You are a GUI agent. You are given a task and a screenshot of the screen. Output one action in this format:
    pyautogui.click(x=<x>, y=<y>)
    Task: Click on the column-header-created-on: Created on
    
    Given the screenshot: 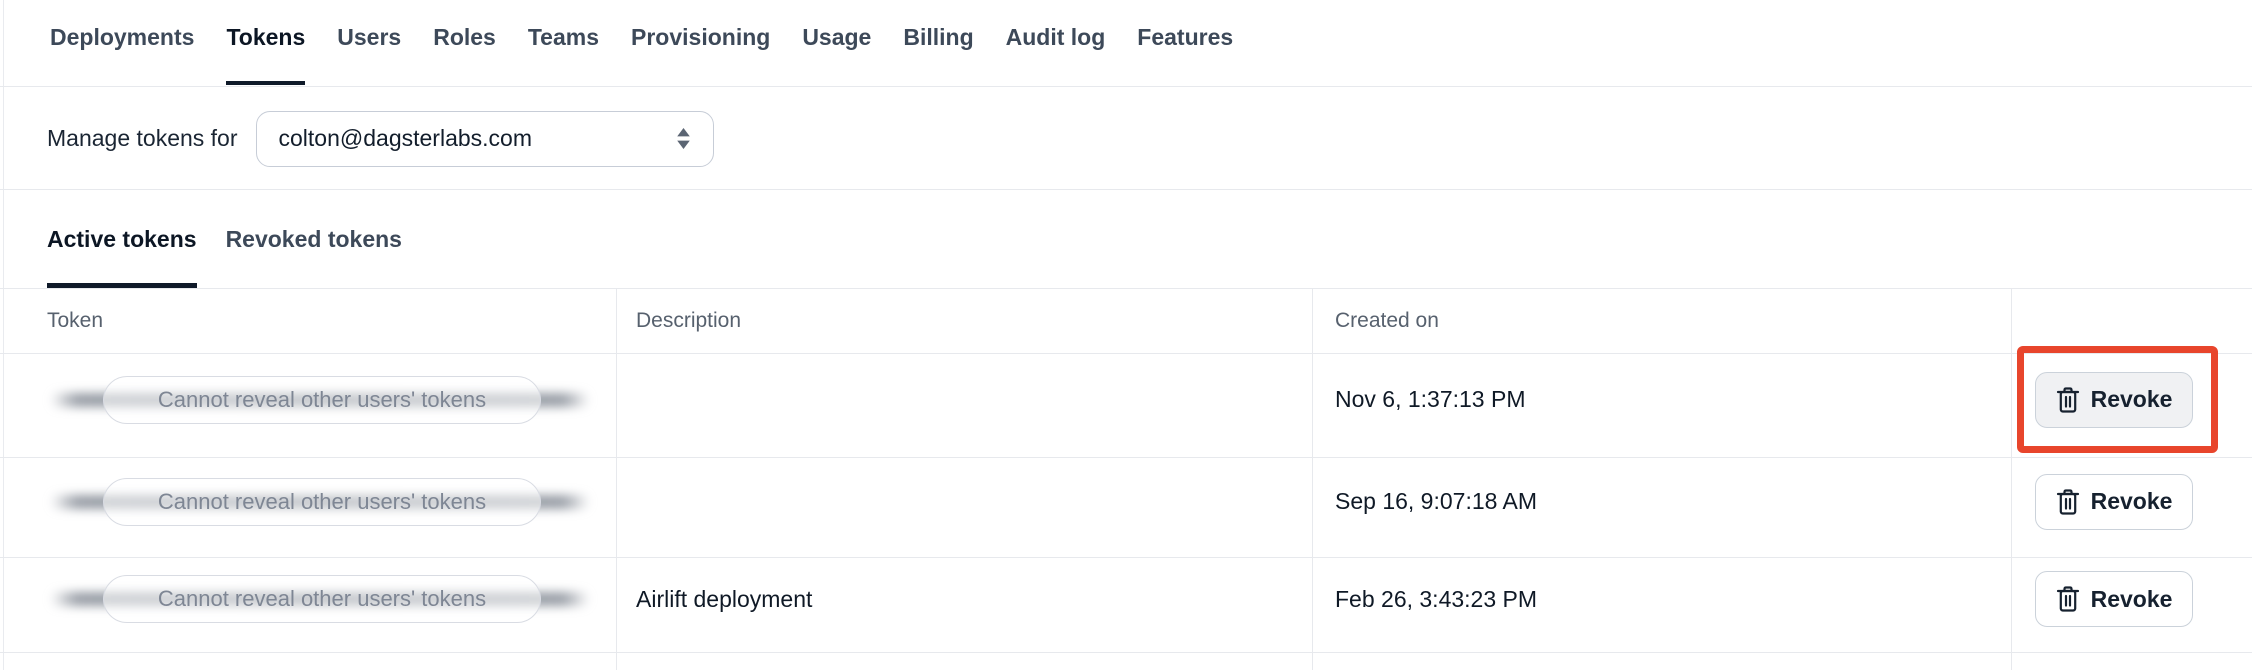 What is the action you would take?
    pyautogui.click(x=1662, y=321)
    